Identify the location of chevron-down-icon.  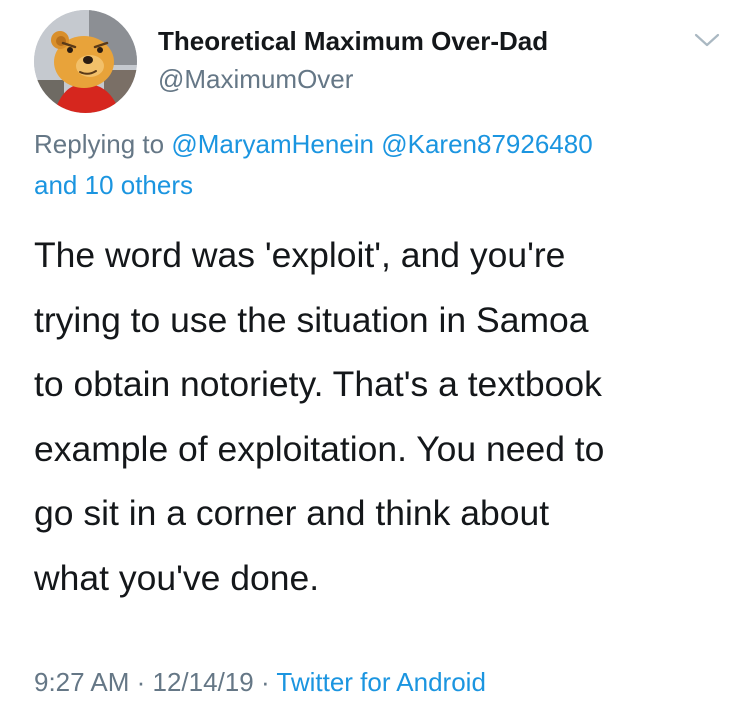
(707, 40).